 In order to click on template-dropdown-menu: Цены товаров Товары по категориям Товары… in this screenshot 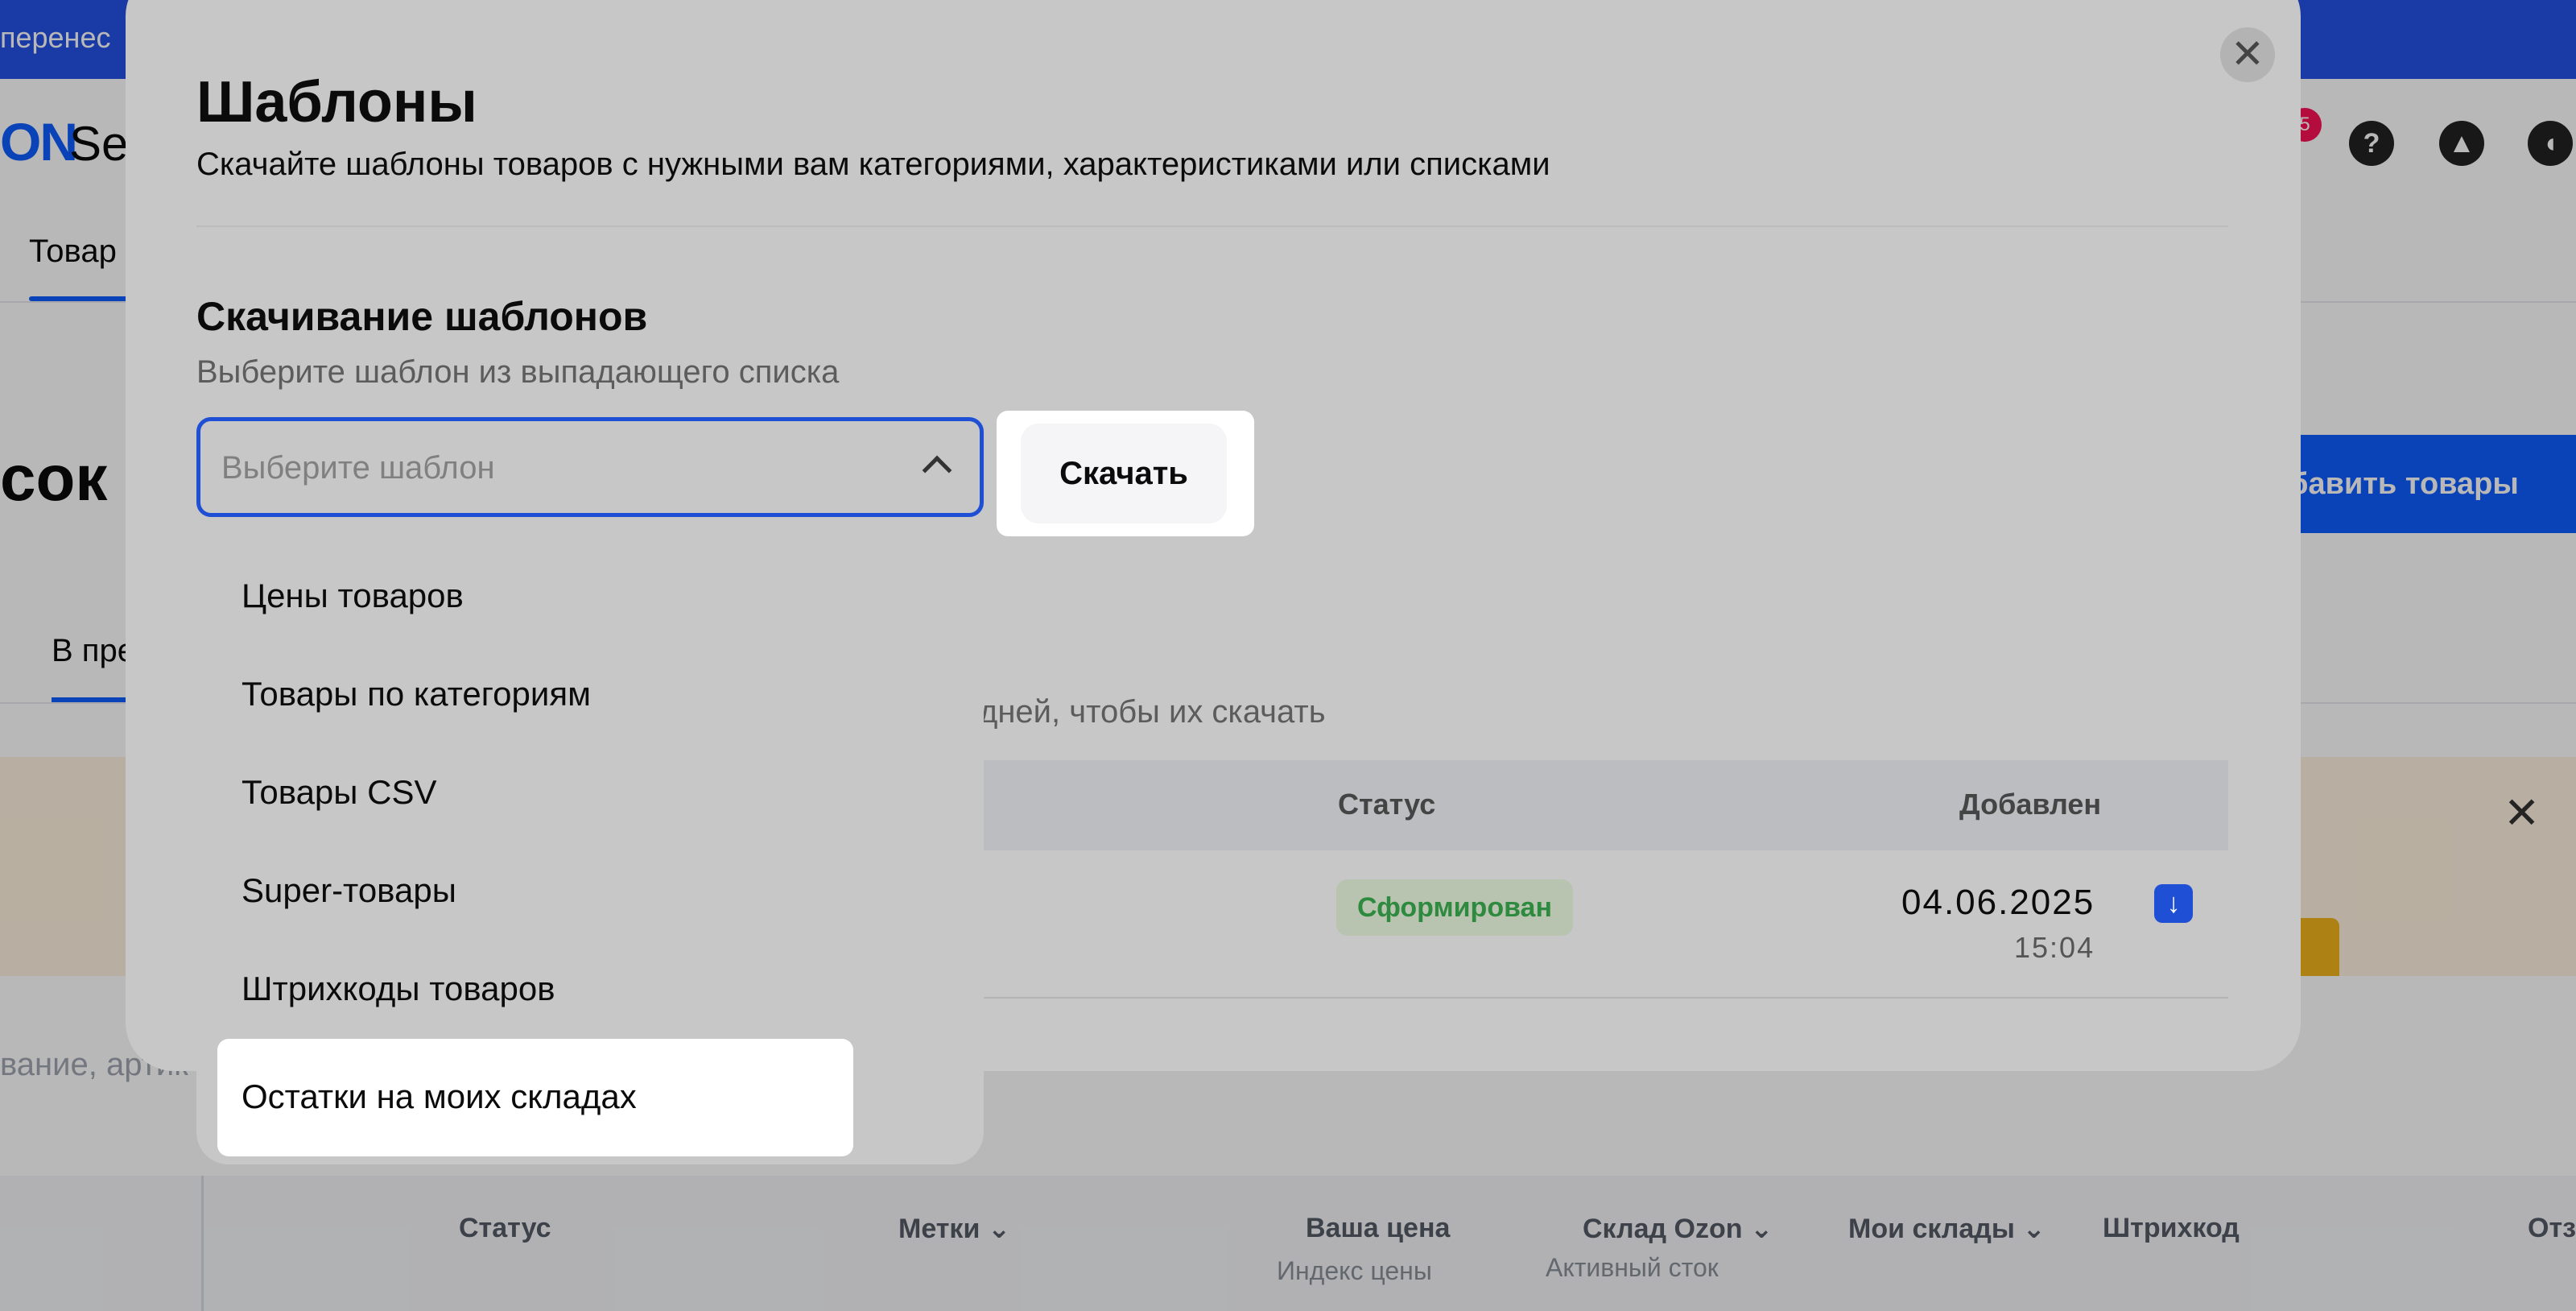, I will do `click(590, 847)`.